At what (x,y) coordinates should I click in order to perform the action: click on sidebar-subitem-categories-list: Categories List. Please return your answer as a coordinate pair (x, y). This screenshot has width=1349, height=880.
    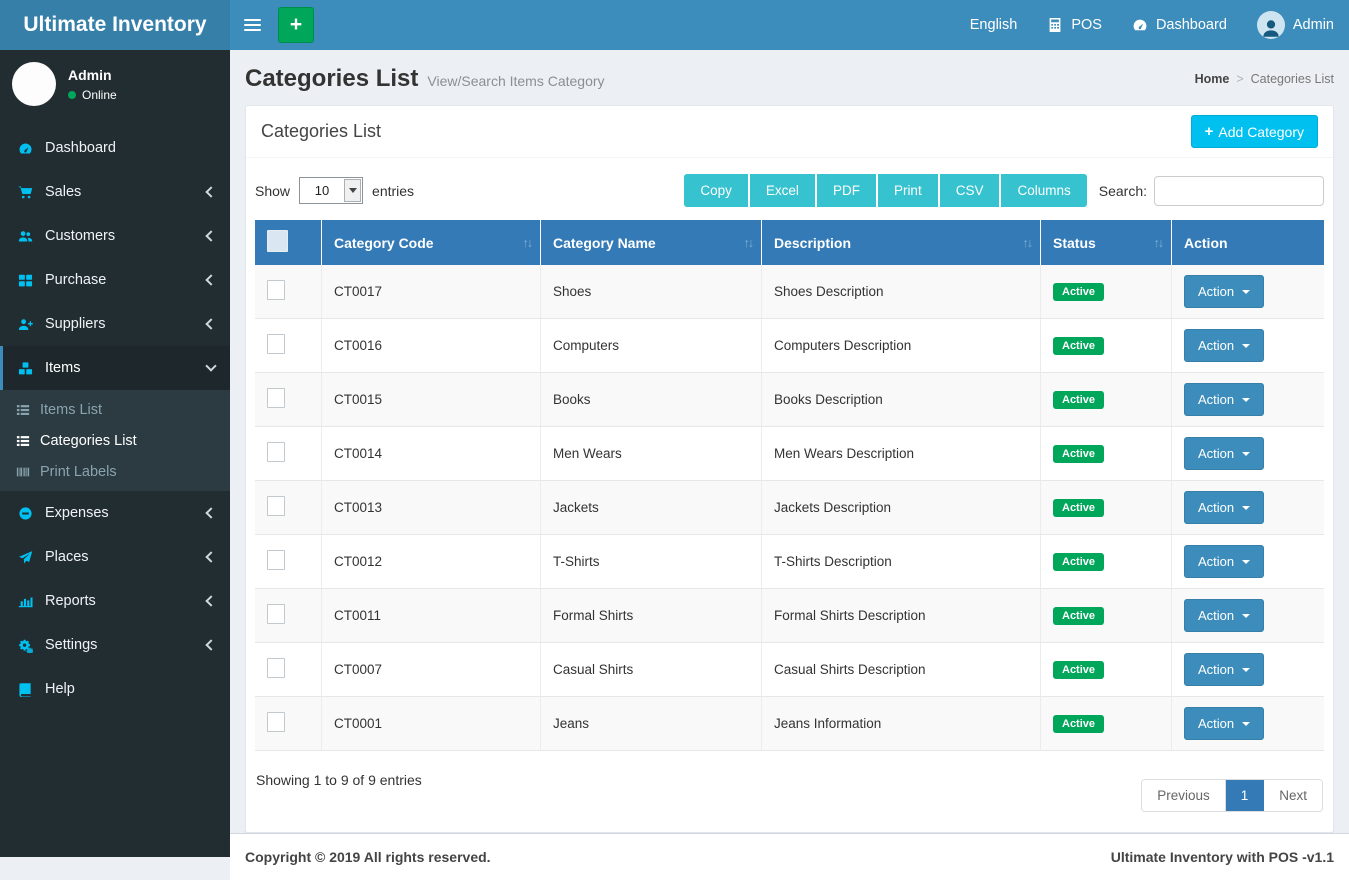
    Looking at the image, I should click on (115, 440).